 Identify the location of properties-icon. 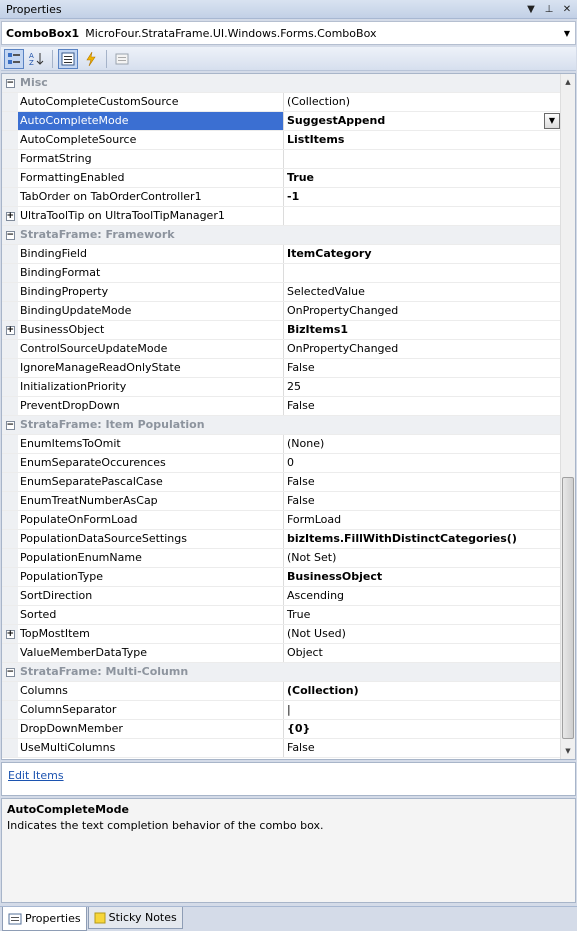
(68, 58).